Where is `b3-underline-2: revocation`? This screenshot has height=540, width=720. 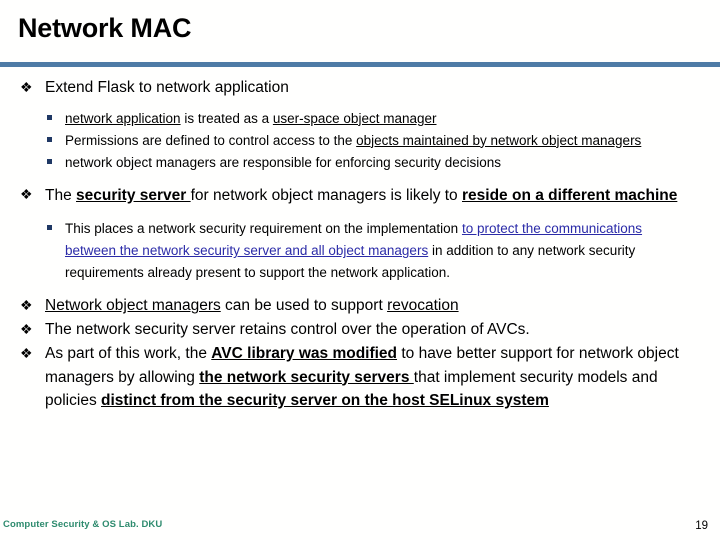
b3-underline-2: revocation is located at coordinates (423, 306).